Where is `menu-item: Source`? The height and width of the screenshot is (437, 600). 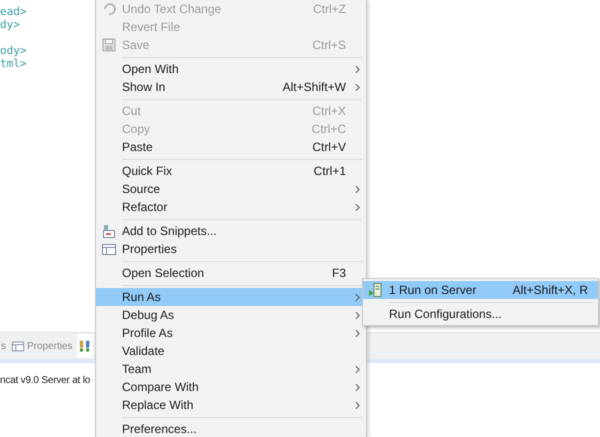 menu-item: Source is located at coordinates (231, 189).